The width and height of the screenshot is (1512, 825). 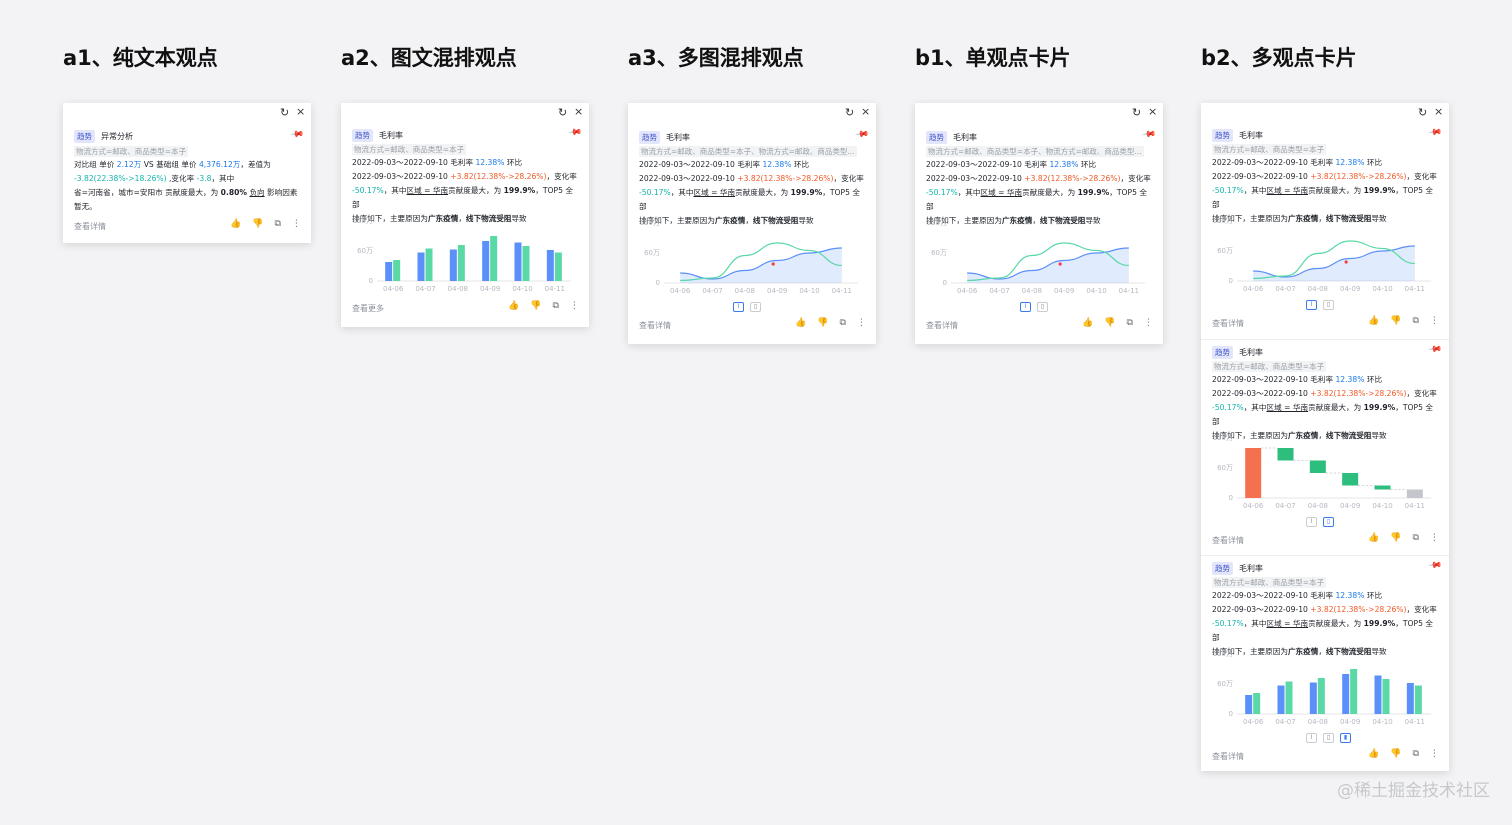 I want to click on y-tick-label: 0, so click(x=945, y=283).